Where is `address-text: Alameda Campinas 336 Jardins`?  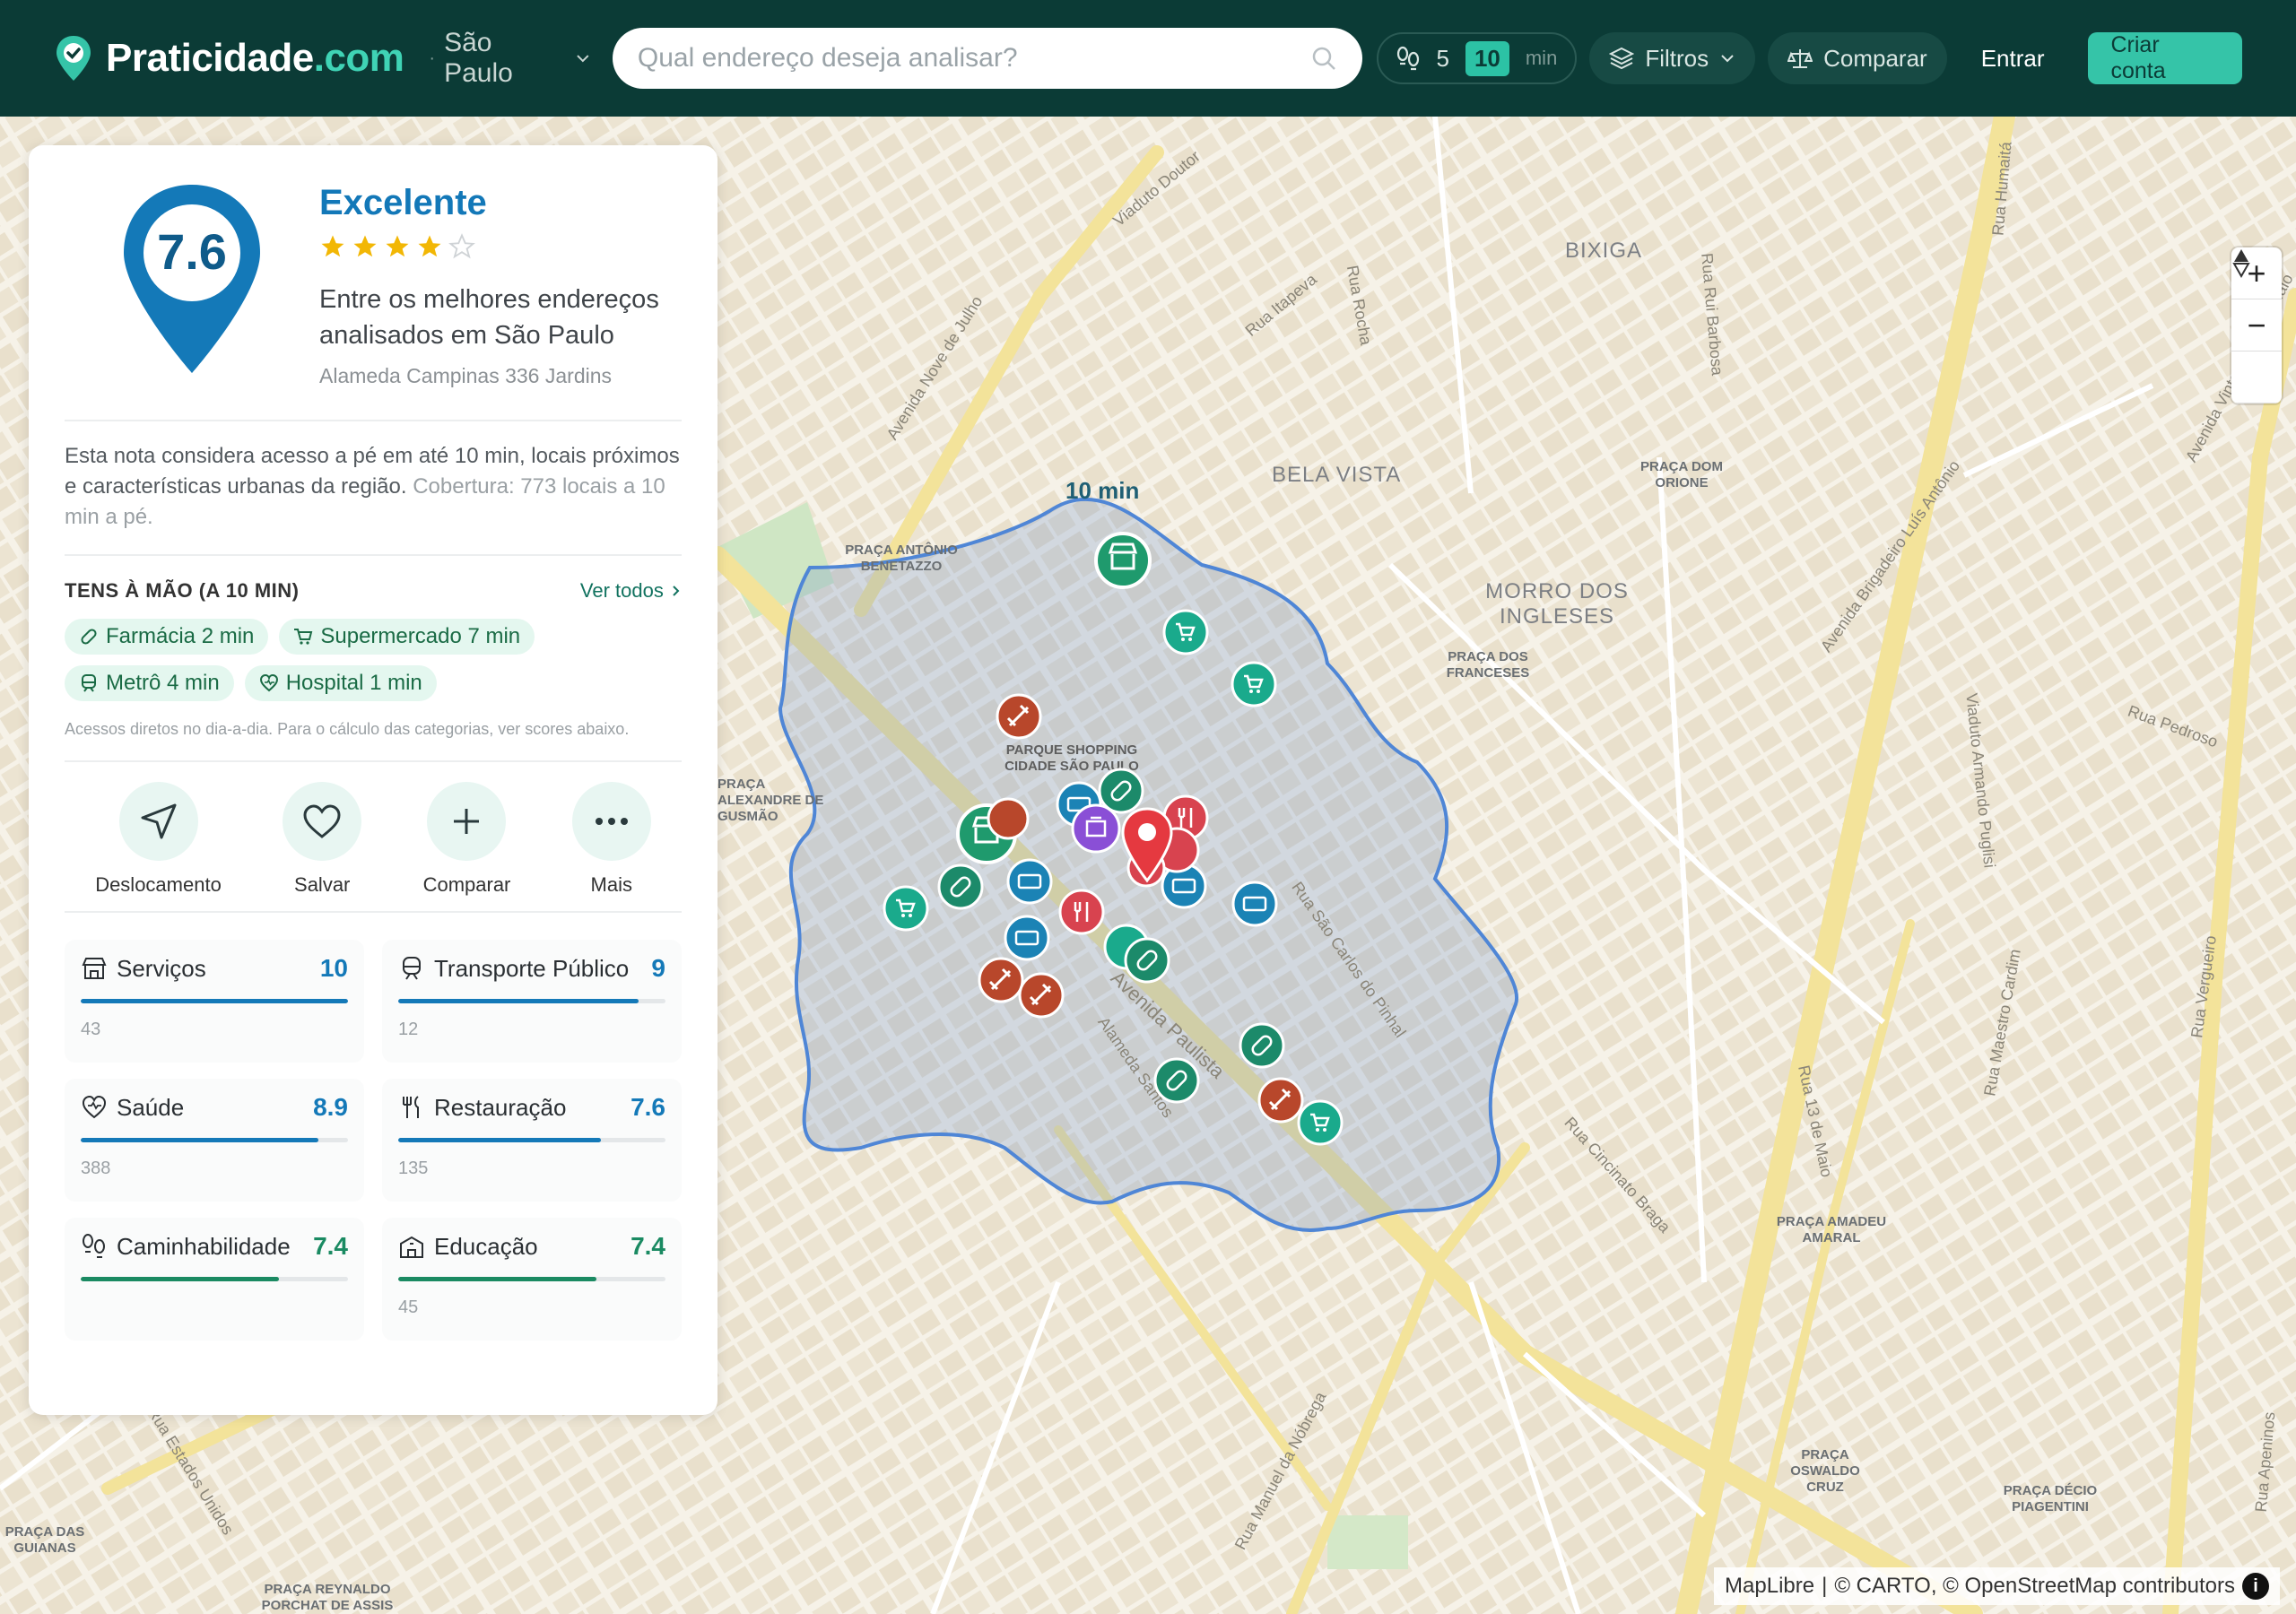
address-text: Alameda Campinas 336 Jardins is located at coordinates (466, 375).